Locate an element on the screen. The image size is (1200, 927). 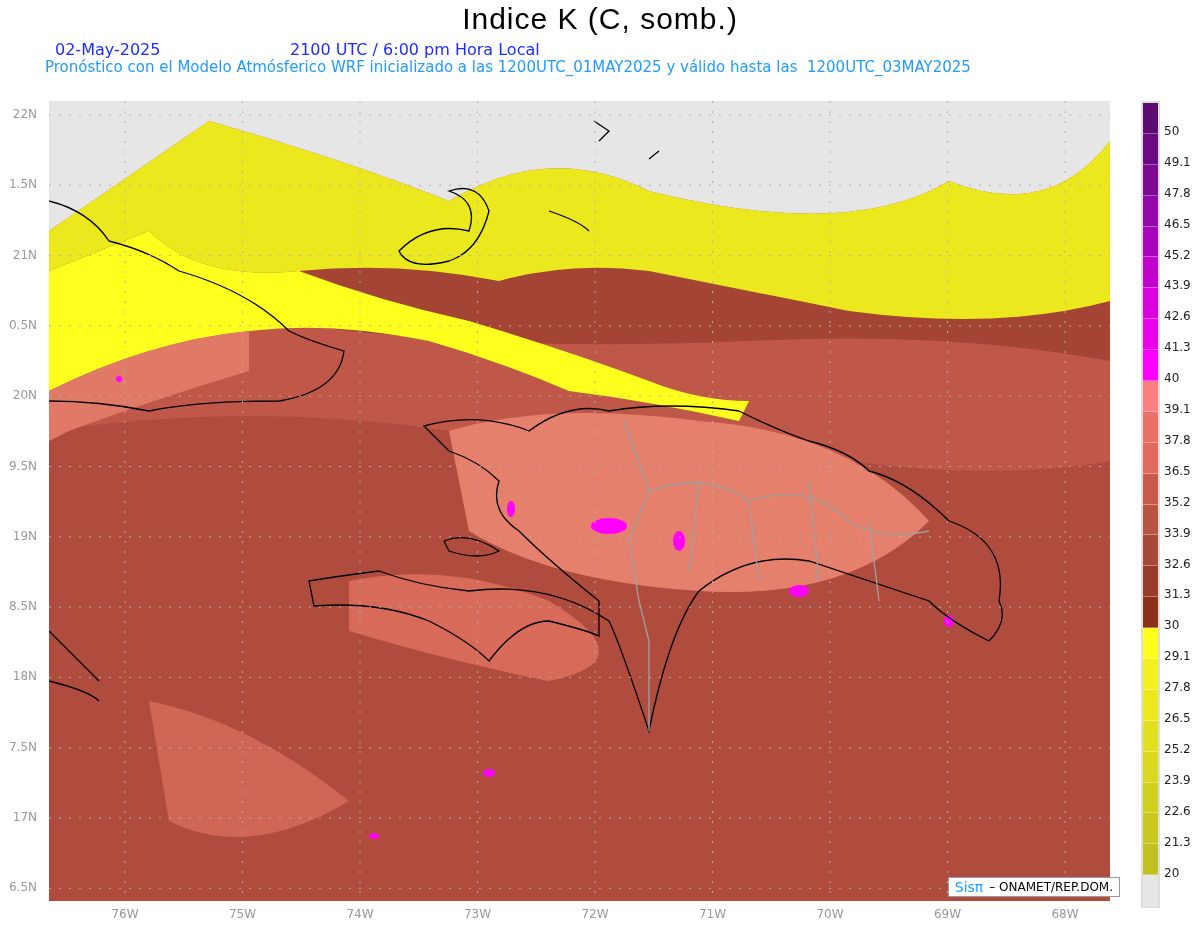
forecast-date: 02-May-2025 is located at coordinates (108, 49).